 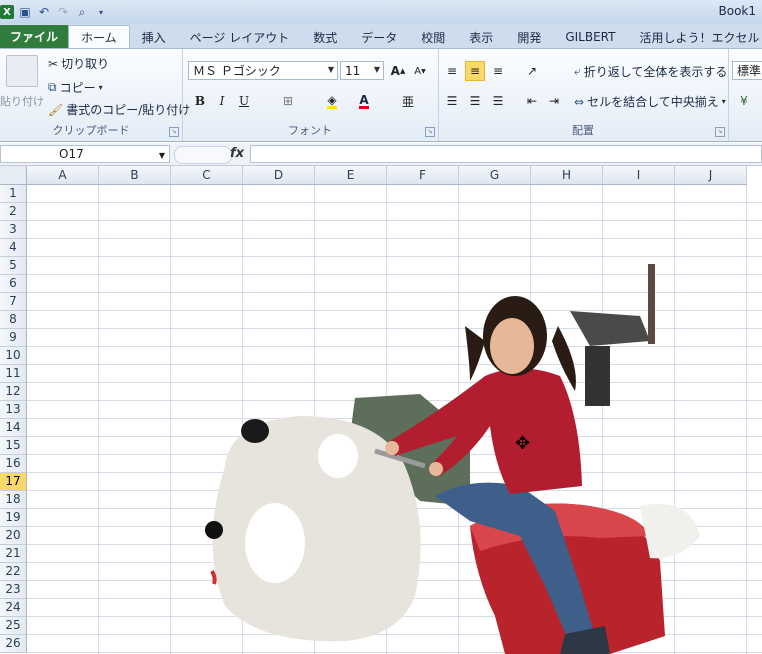 What do you see at coordinates (577, 71) in the screenshot?
I see `wrap-text-icon: ⤶` at bounding box center [577, 71].